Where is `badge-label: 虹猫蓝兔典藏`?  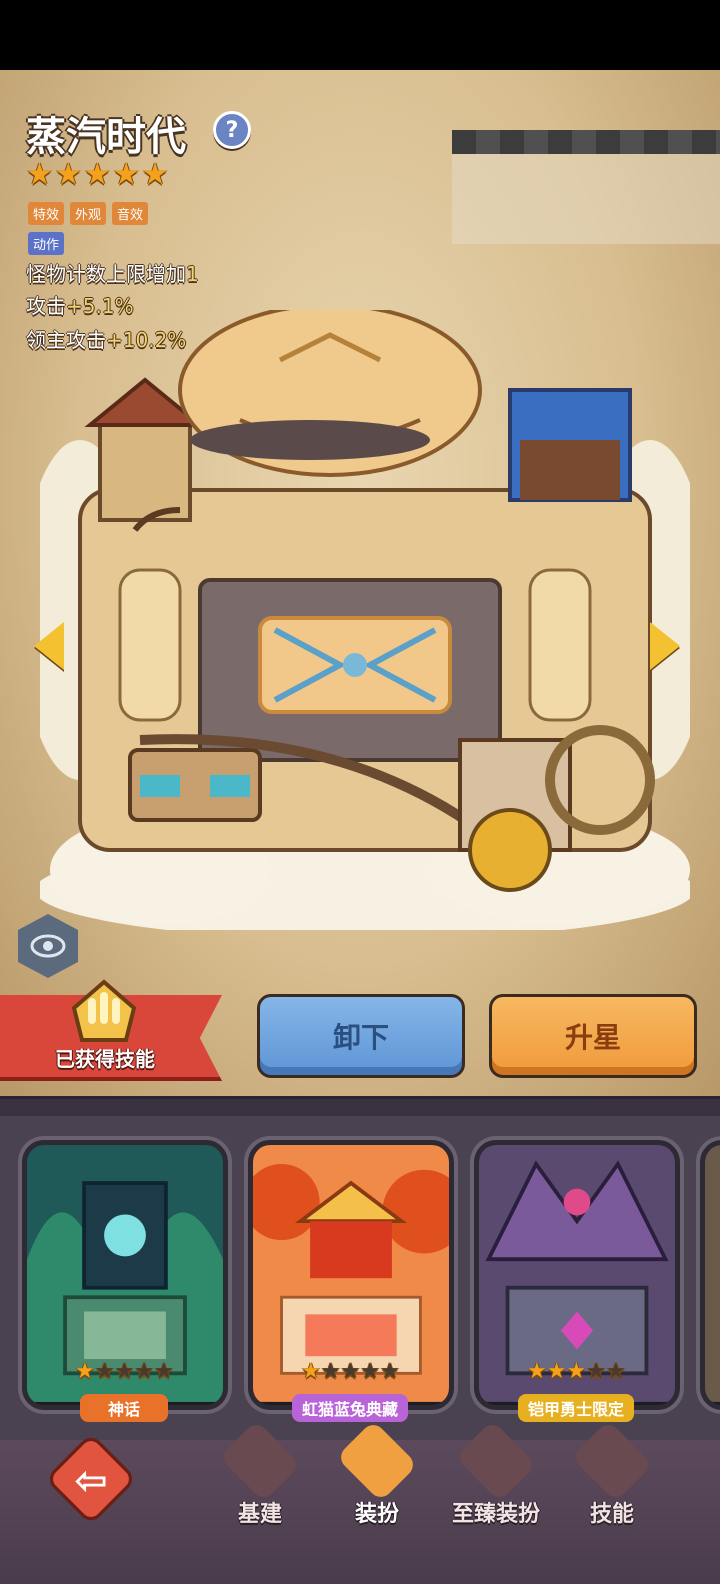
badge-label: 虹猫蓝兔典藏 is located at coordinates (349, 1409).